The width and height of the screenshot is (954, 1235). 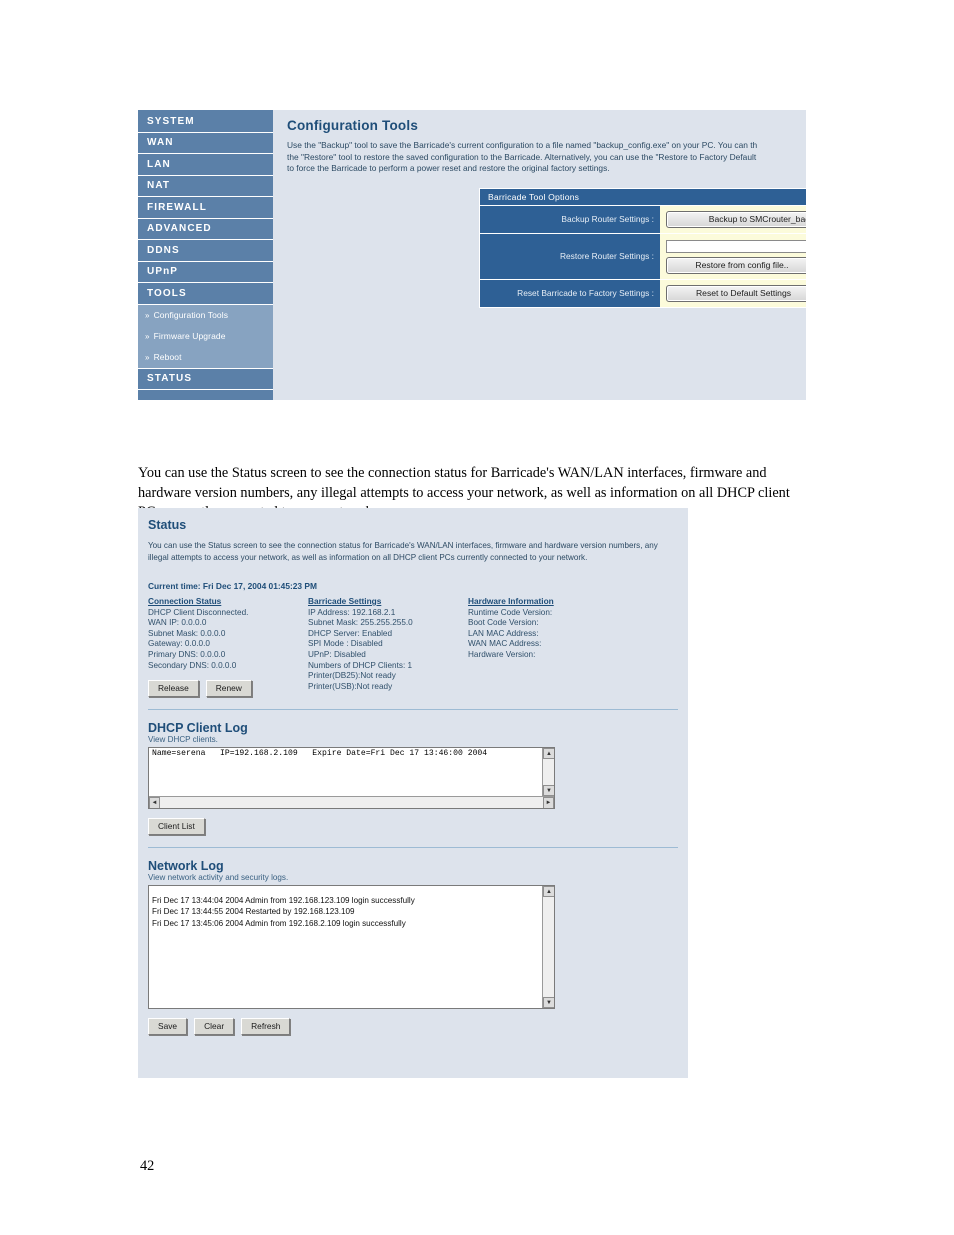 I want to click on page-number: 42, so click(x=147, y=1166).